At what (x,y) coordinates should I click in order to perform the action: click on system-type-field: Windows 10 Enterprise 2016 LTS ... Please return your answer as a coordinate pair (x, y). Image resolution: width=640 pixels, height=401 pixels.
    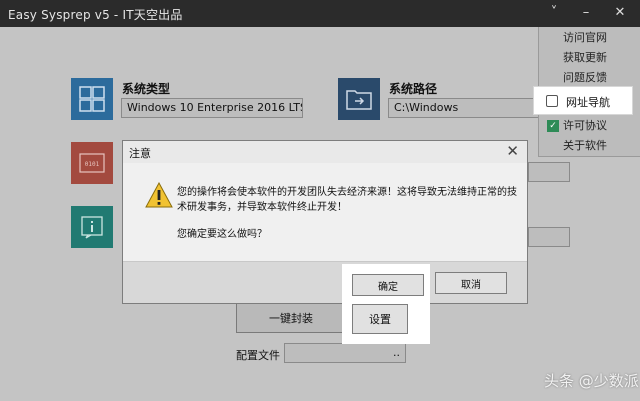
    Looking at the image, I should click on (212, 108).